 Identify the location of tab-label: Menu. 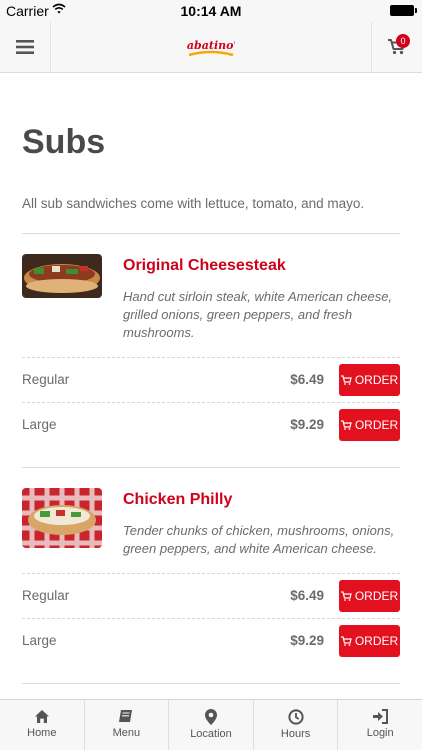
(126, 733).